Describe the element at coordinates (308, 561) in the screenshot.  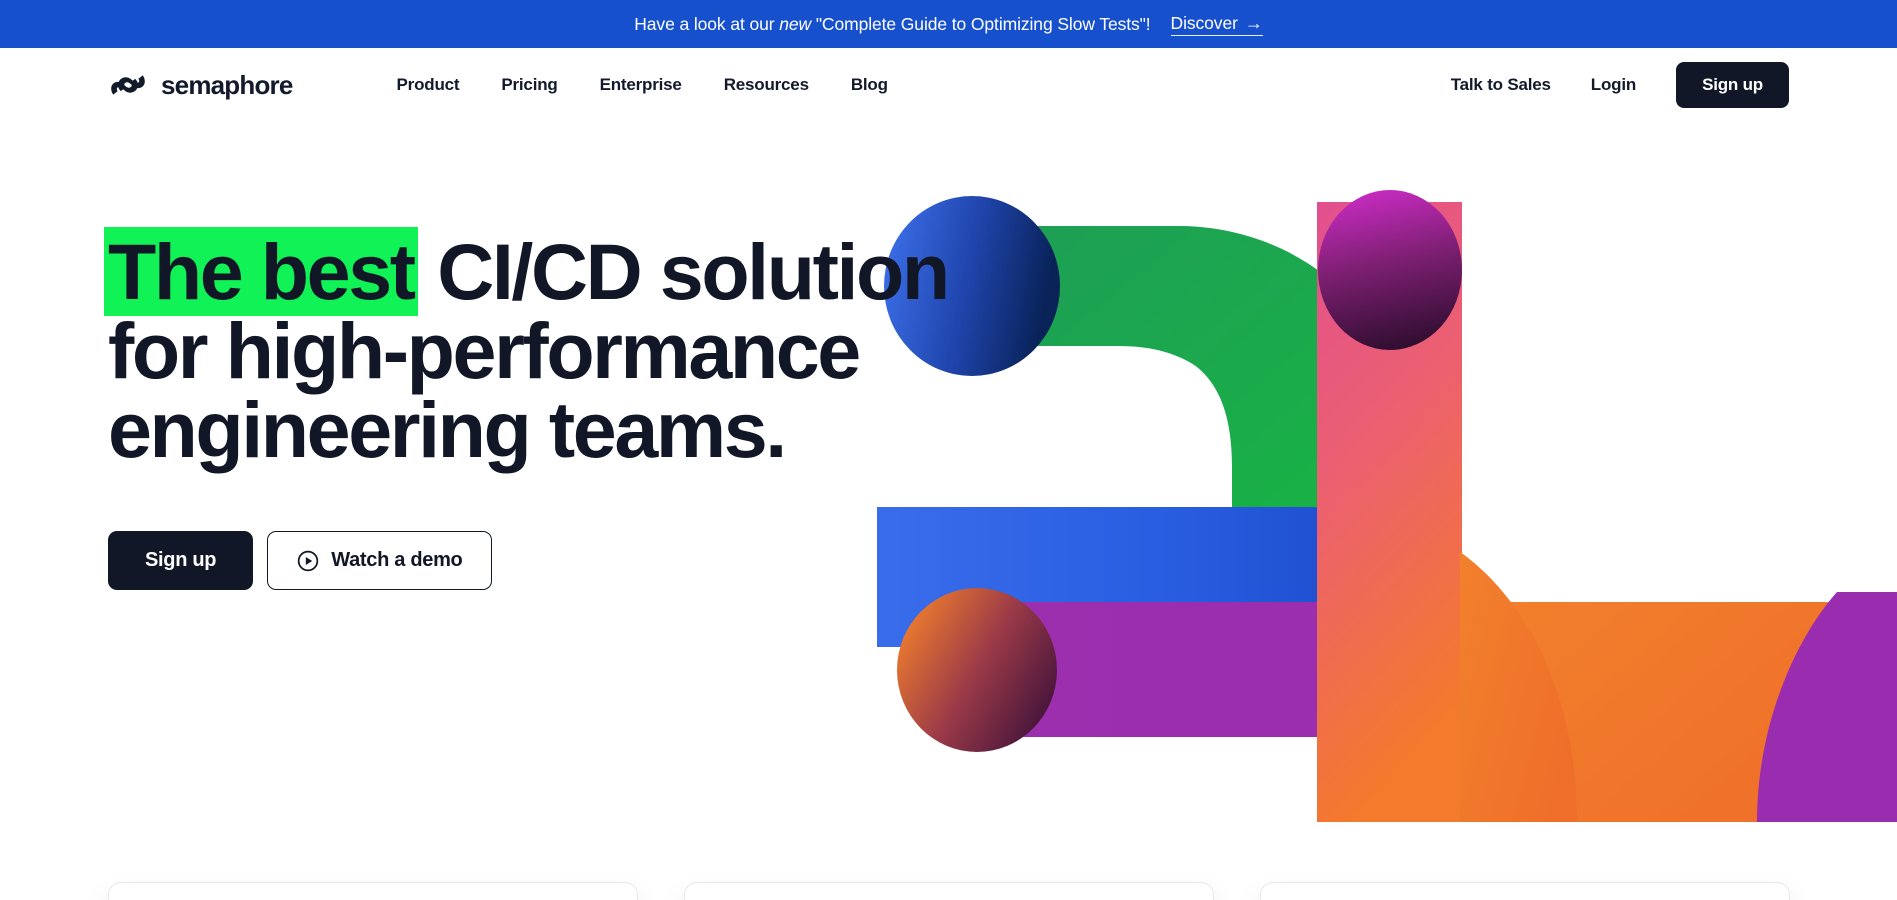
I see `play-circle-icon` at that location.